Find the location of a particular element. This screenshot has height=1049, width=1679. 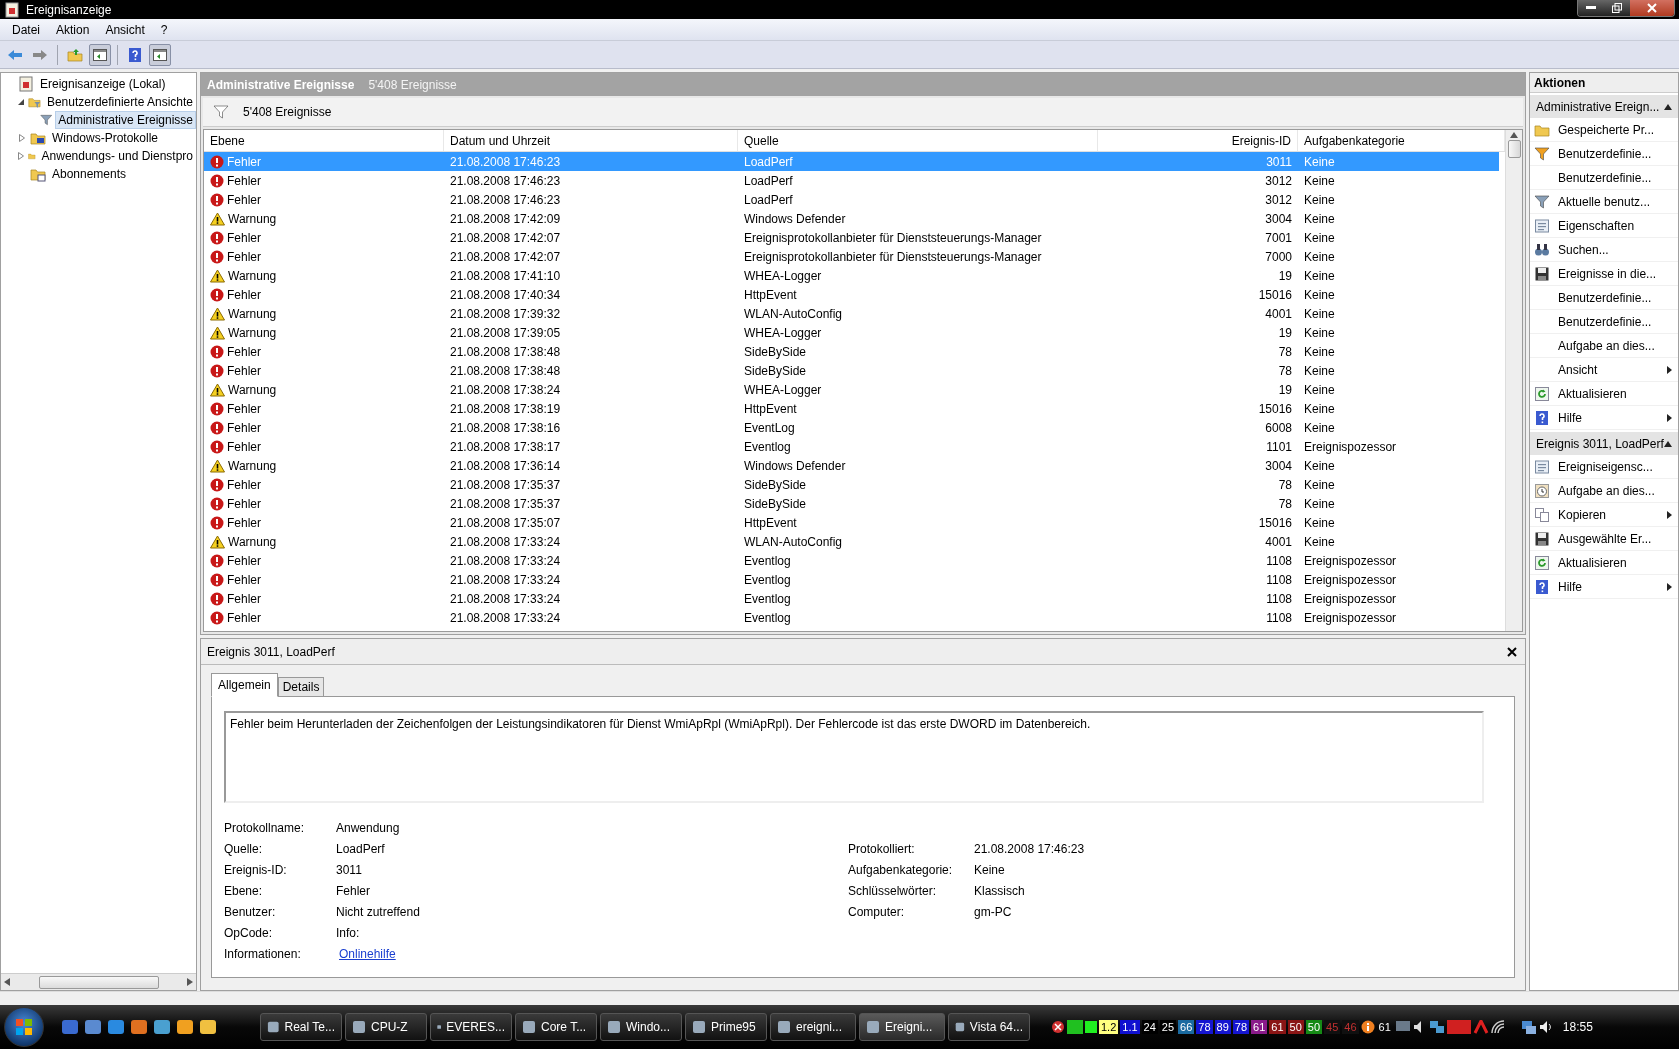

action-item: Ansicht is located at coordinates (1604, 370).